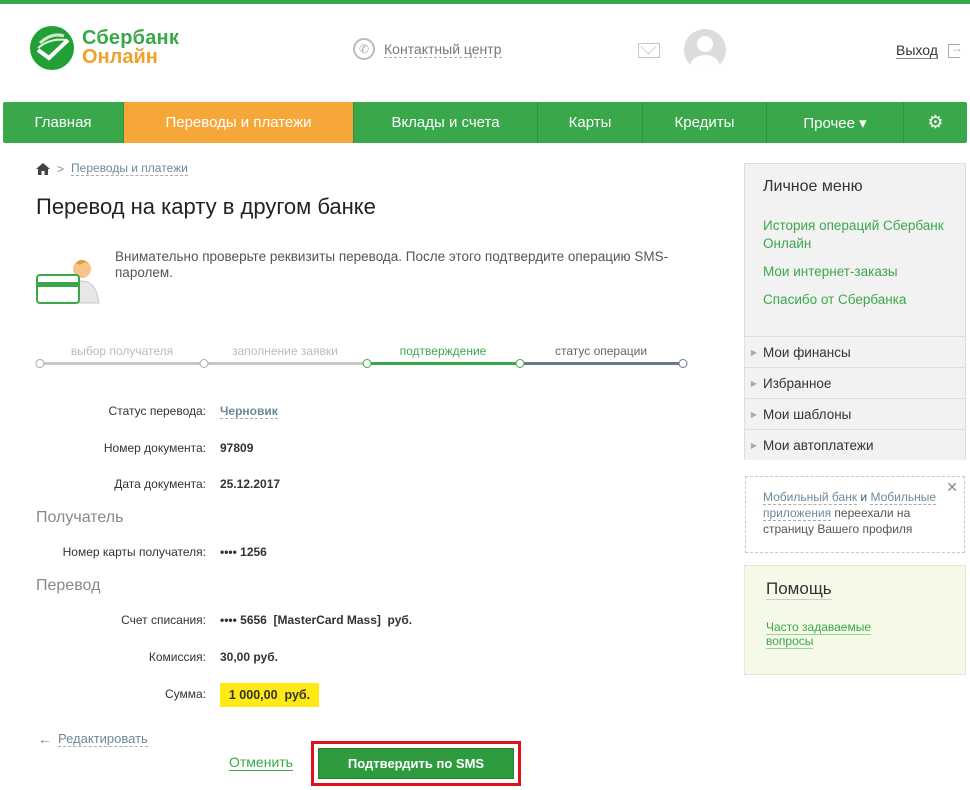 The height and width of the screenshot is (790, 970). What do you see at coordinates (705, 50) in the screenshot?
I see `avatar` at bounding box center [705, 50].